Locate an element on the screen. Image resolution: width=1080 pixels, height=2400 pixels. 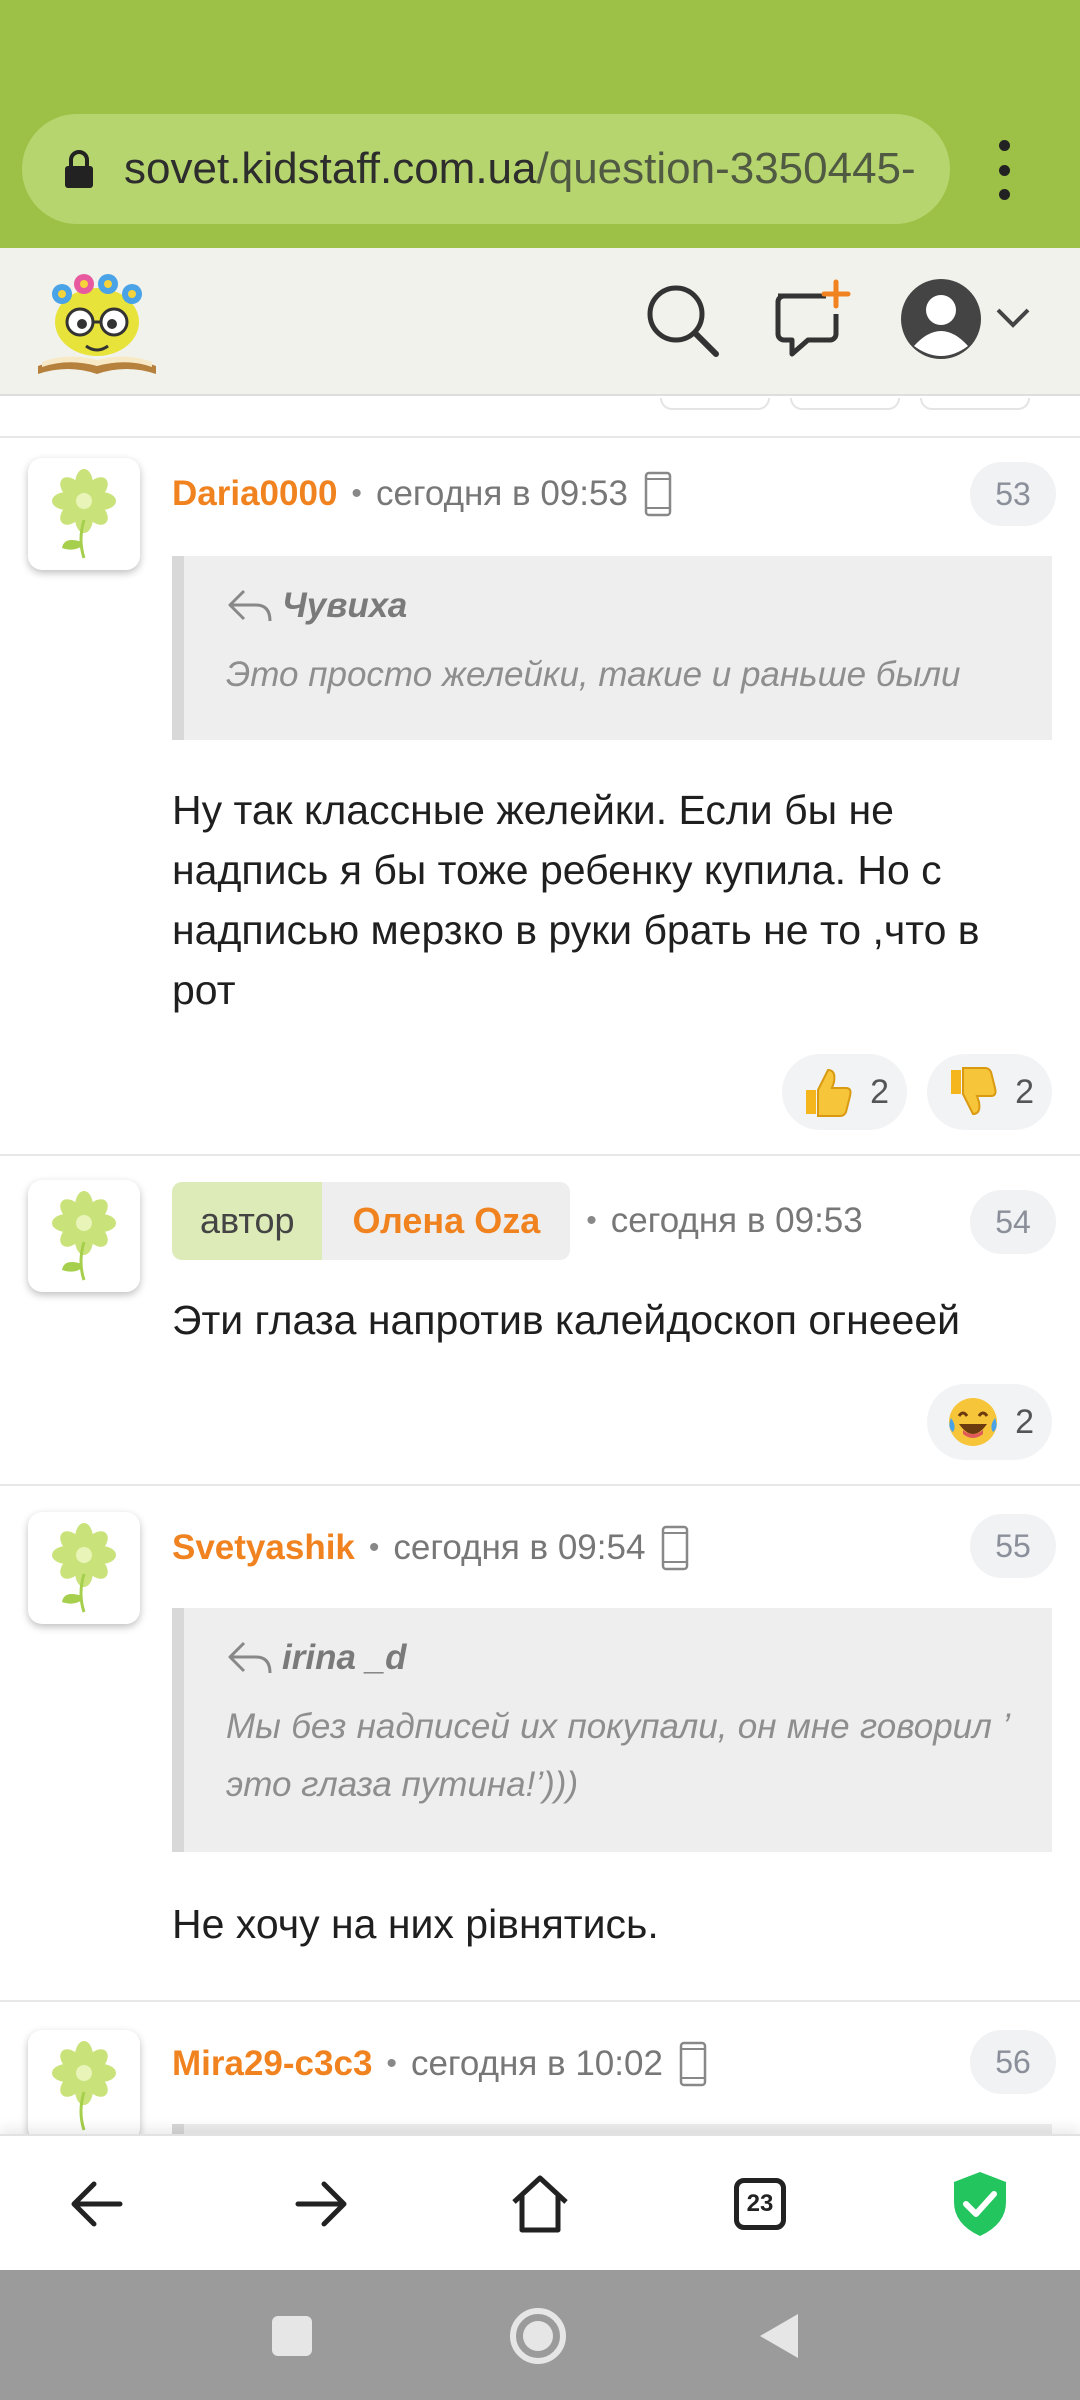
comment-meta: Mira29-c3c3 • сегодня в 10:02 is located at coordinates (439, 2064).